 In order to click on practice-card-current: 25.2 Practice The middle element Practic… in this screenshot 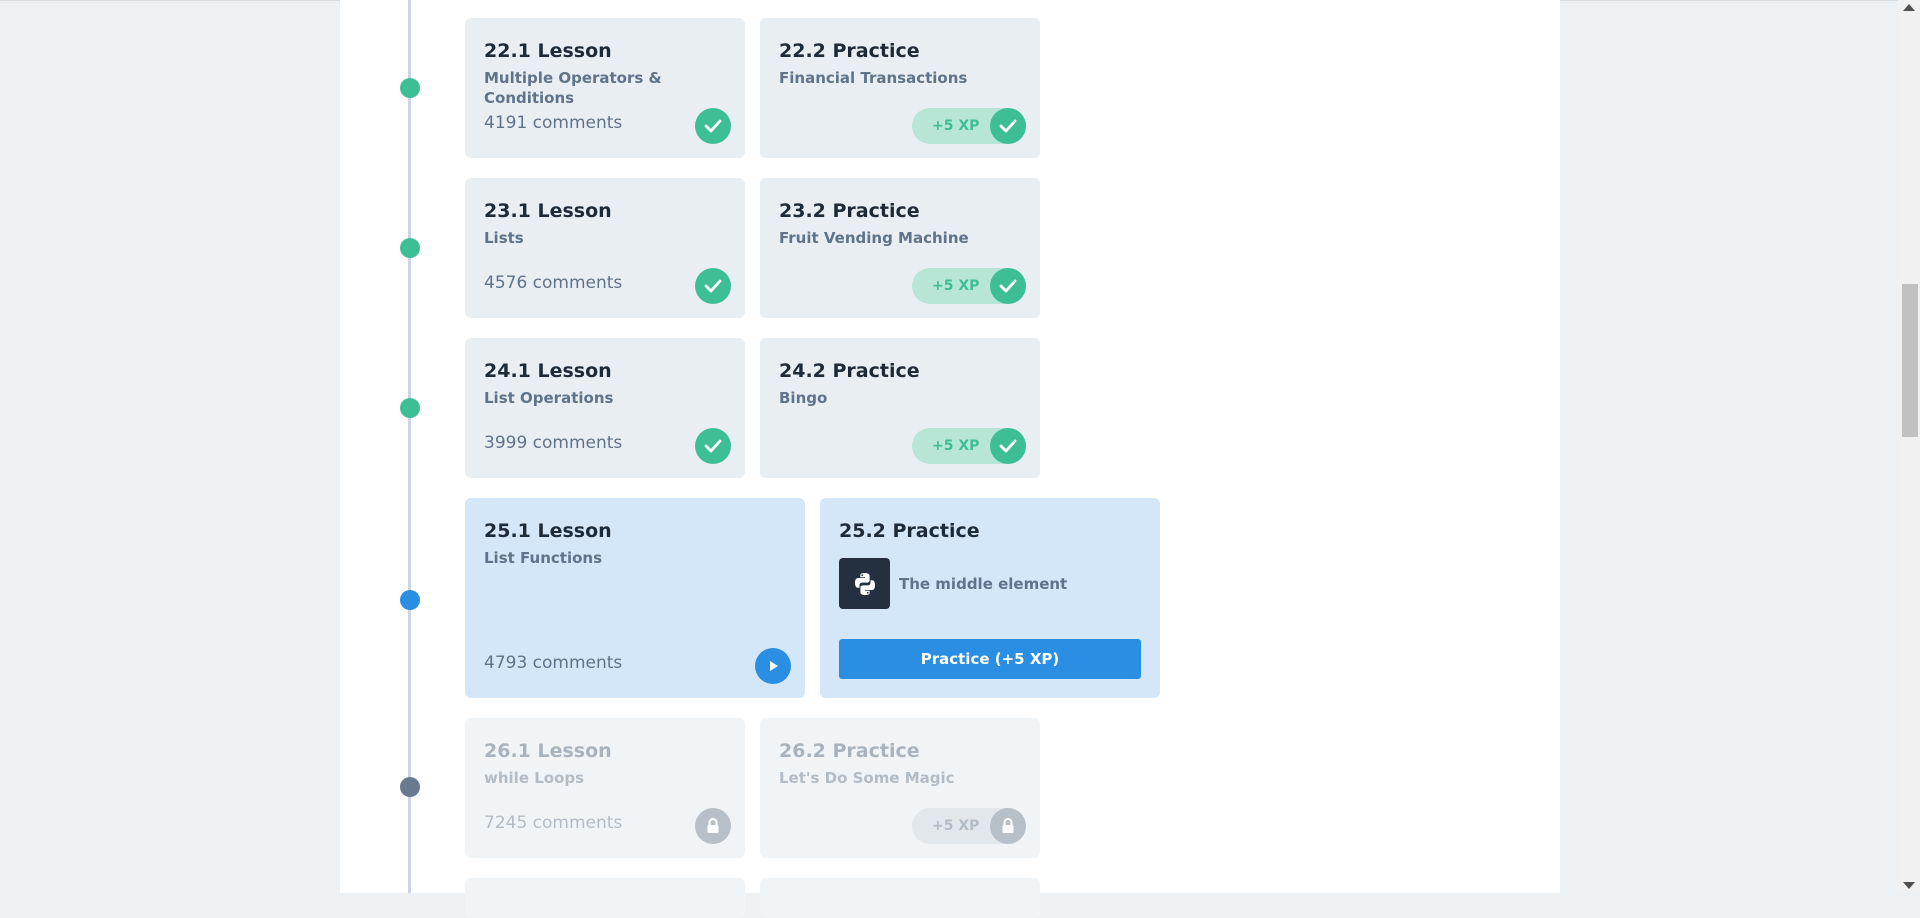, I will do `click(990, 598)`.